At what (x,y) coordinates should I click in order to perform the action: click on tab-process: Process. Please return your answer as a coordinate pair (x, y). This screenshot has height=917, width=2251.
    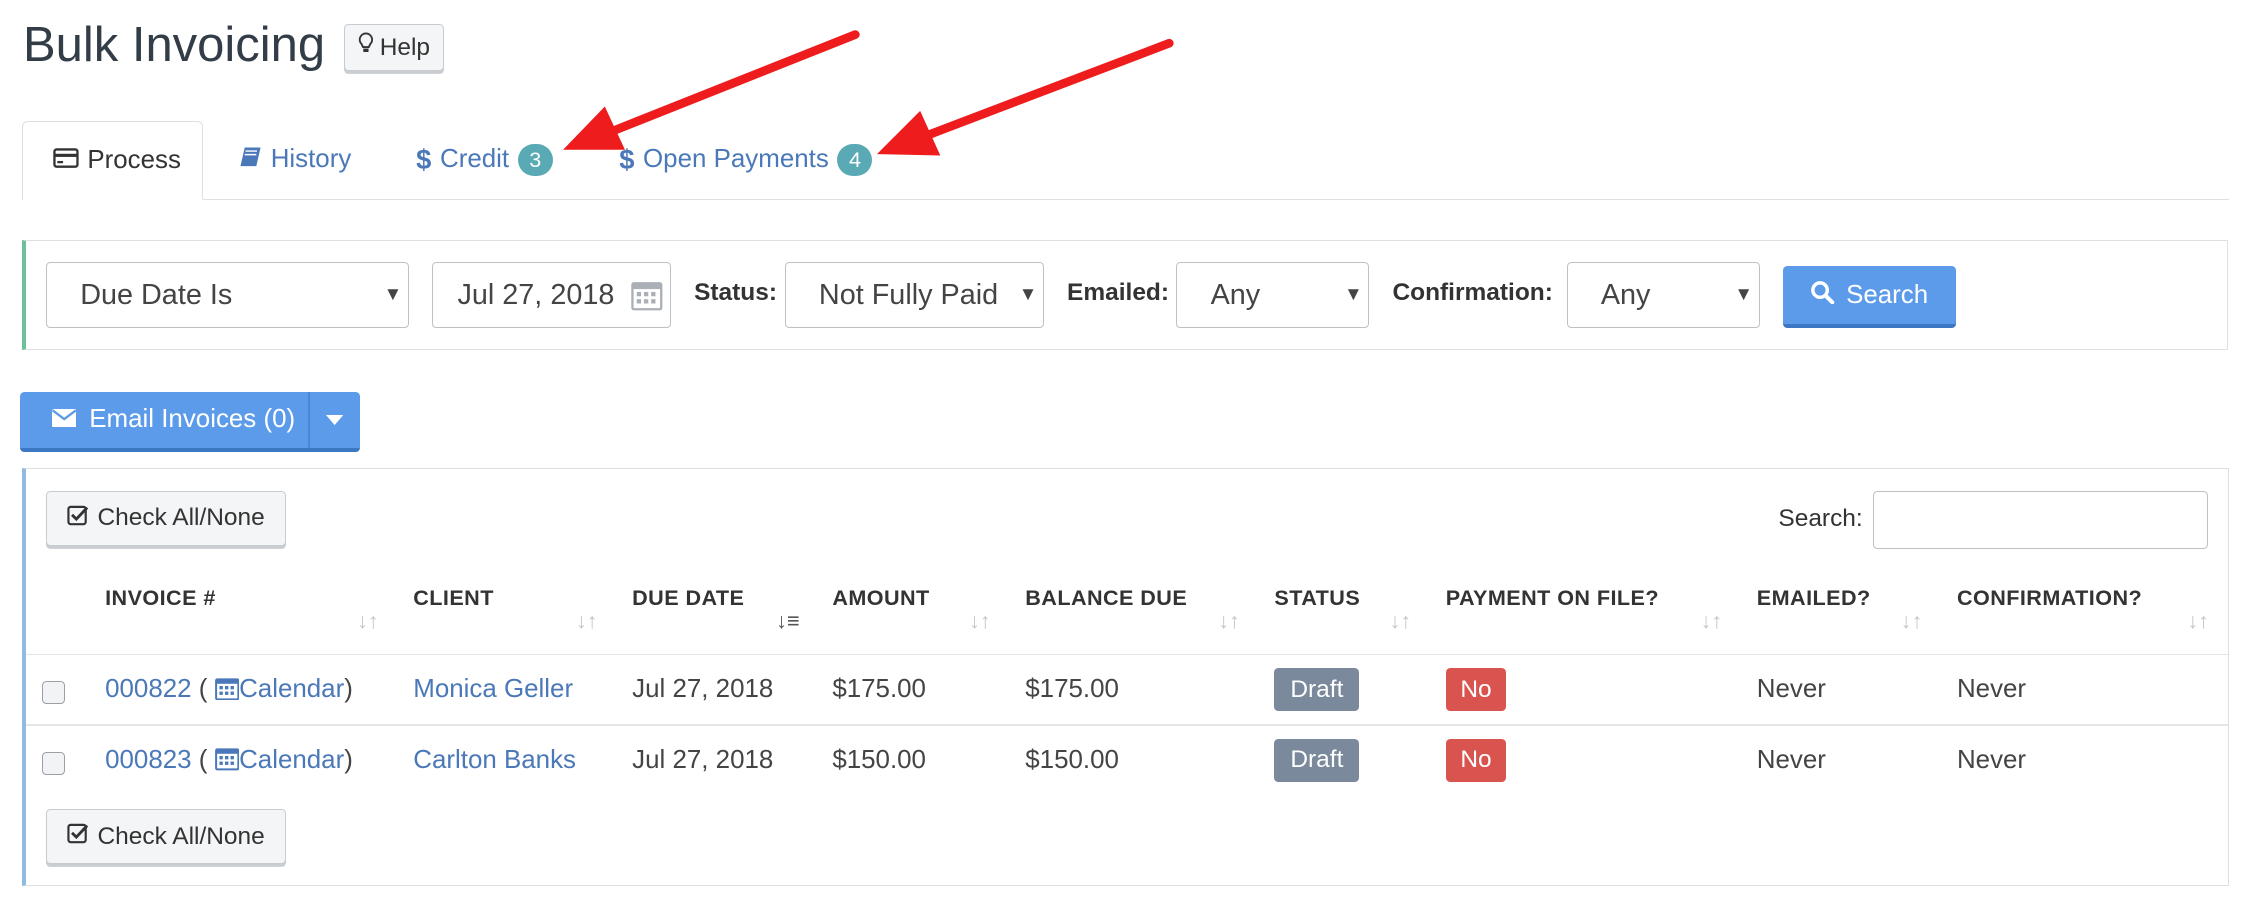
    Looking at the image, I should click on (112, 160).